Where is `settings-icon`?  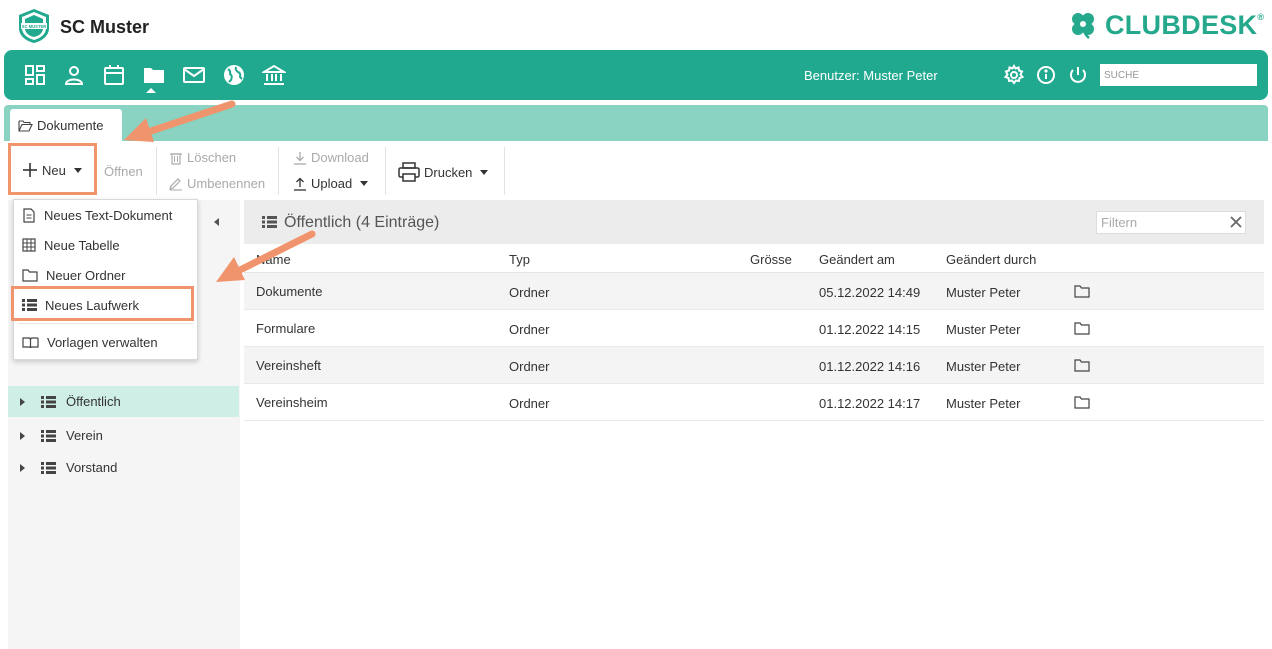
settings-icon is located at coordinates (1014, 75).